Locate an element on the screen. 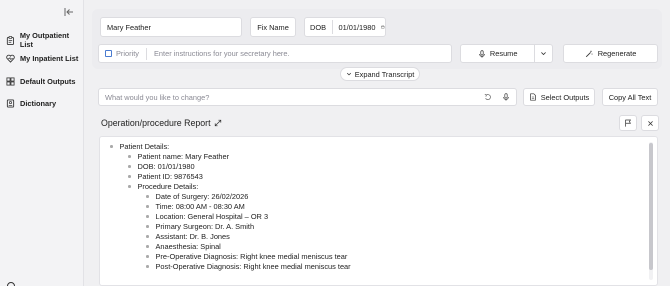 This screenshot has width=670, height=286. sidebar-item-label: Dictionary is located at coordinates (38, 103).